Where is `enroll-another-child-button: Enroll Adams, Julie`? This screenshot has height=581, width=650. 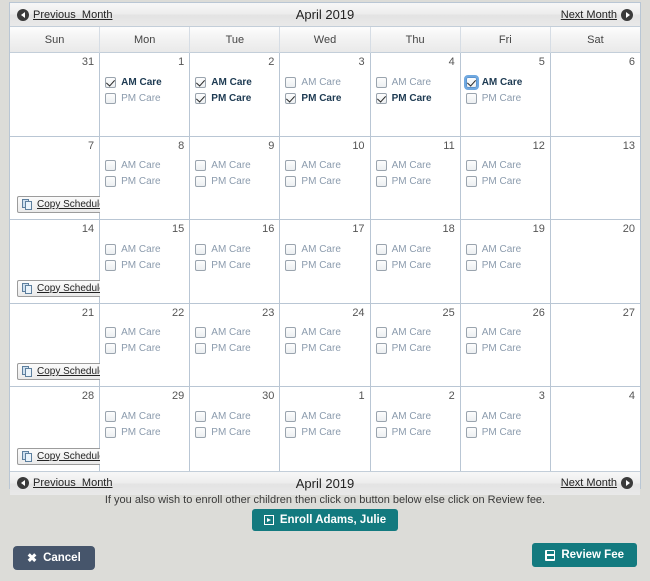
enroll-another-child-button: Enroll Adams, Julie is located at coordinates (325, 520).